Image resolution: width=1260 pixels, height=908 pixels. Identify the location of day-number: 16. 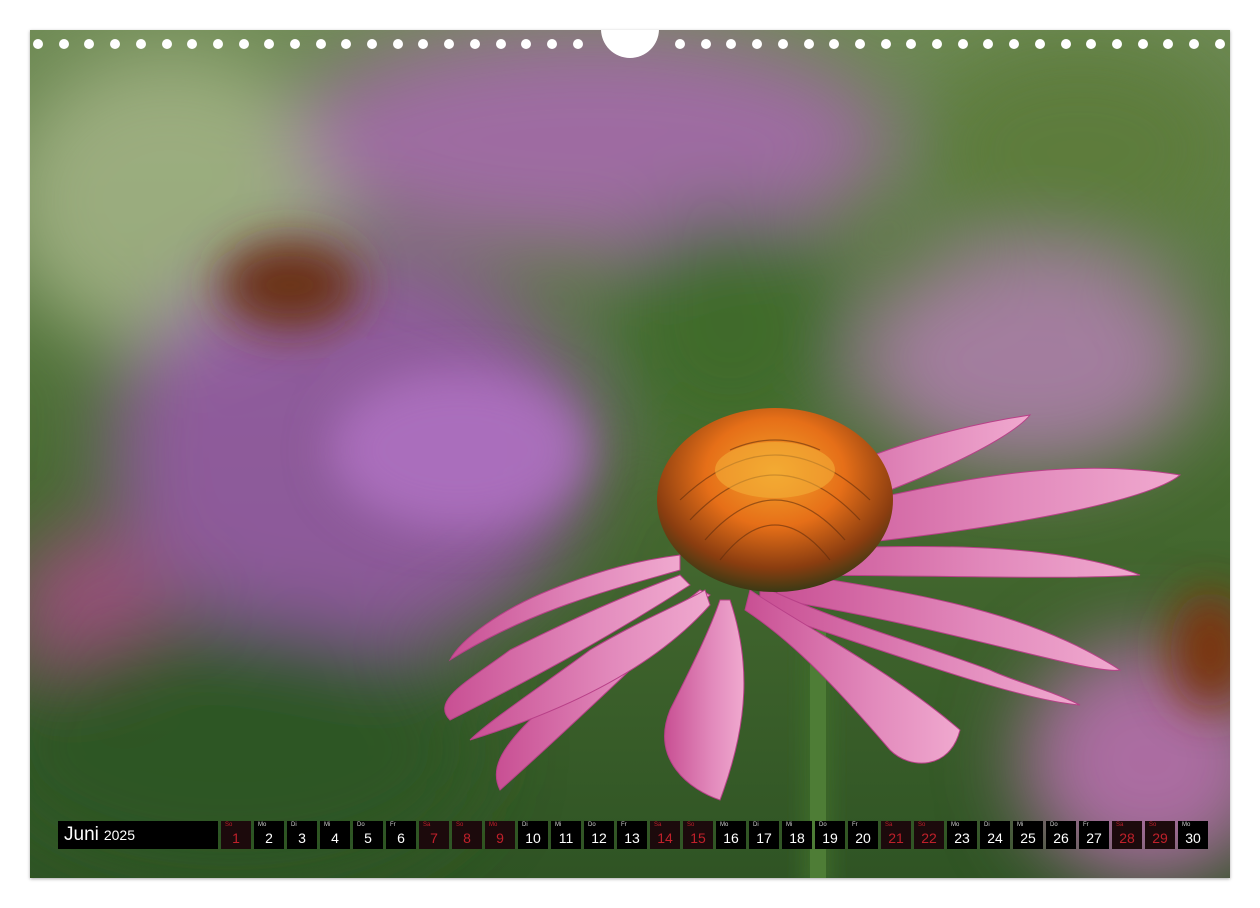
(731, 838).